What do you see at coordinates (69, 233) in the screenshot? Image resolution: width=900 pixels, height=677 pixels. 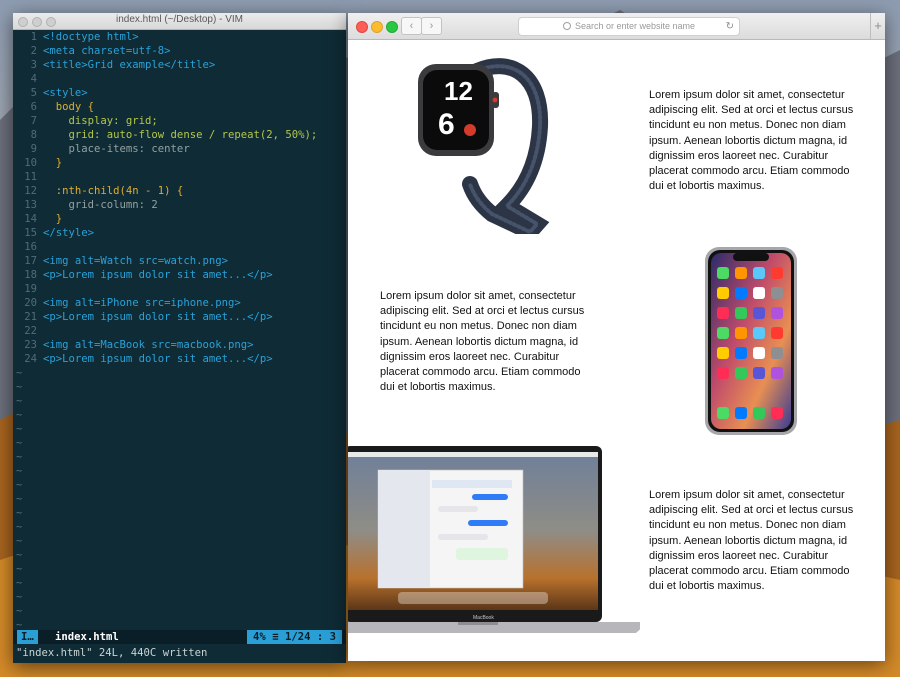 I see `code-text: </style>` at bounding box center [69, 233].